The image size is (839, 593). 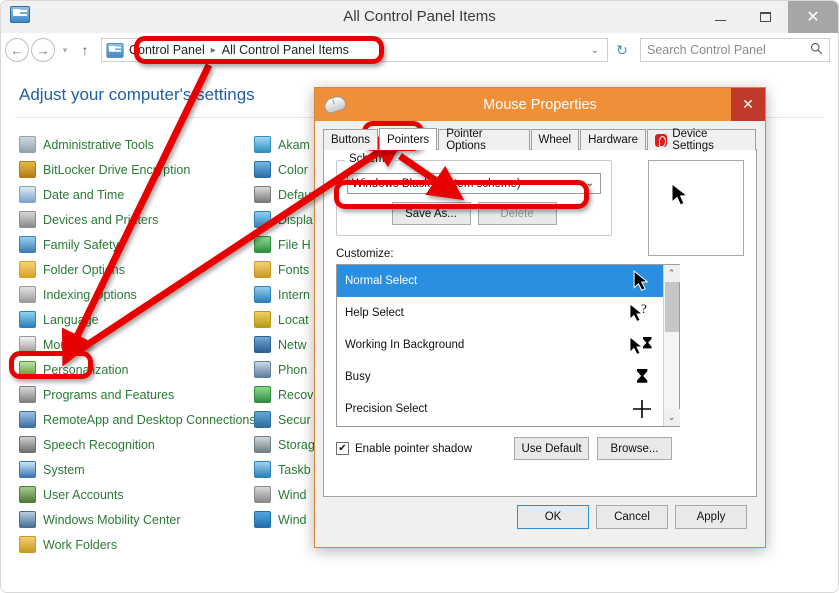 What do you see at coordinates (136, 194) in the screenshot?
I see `control-panel-item: Date and Time` at bounding box center [136, 194].